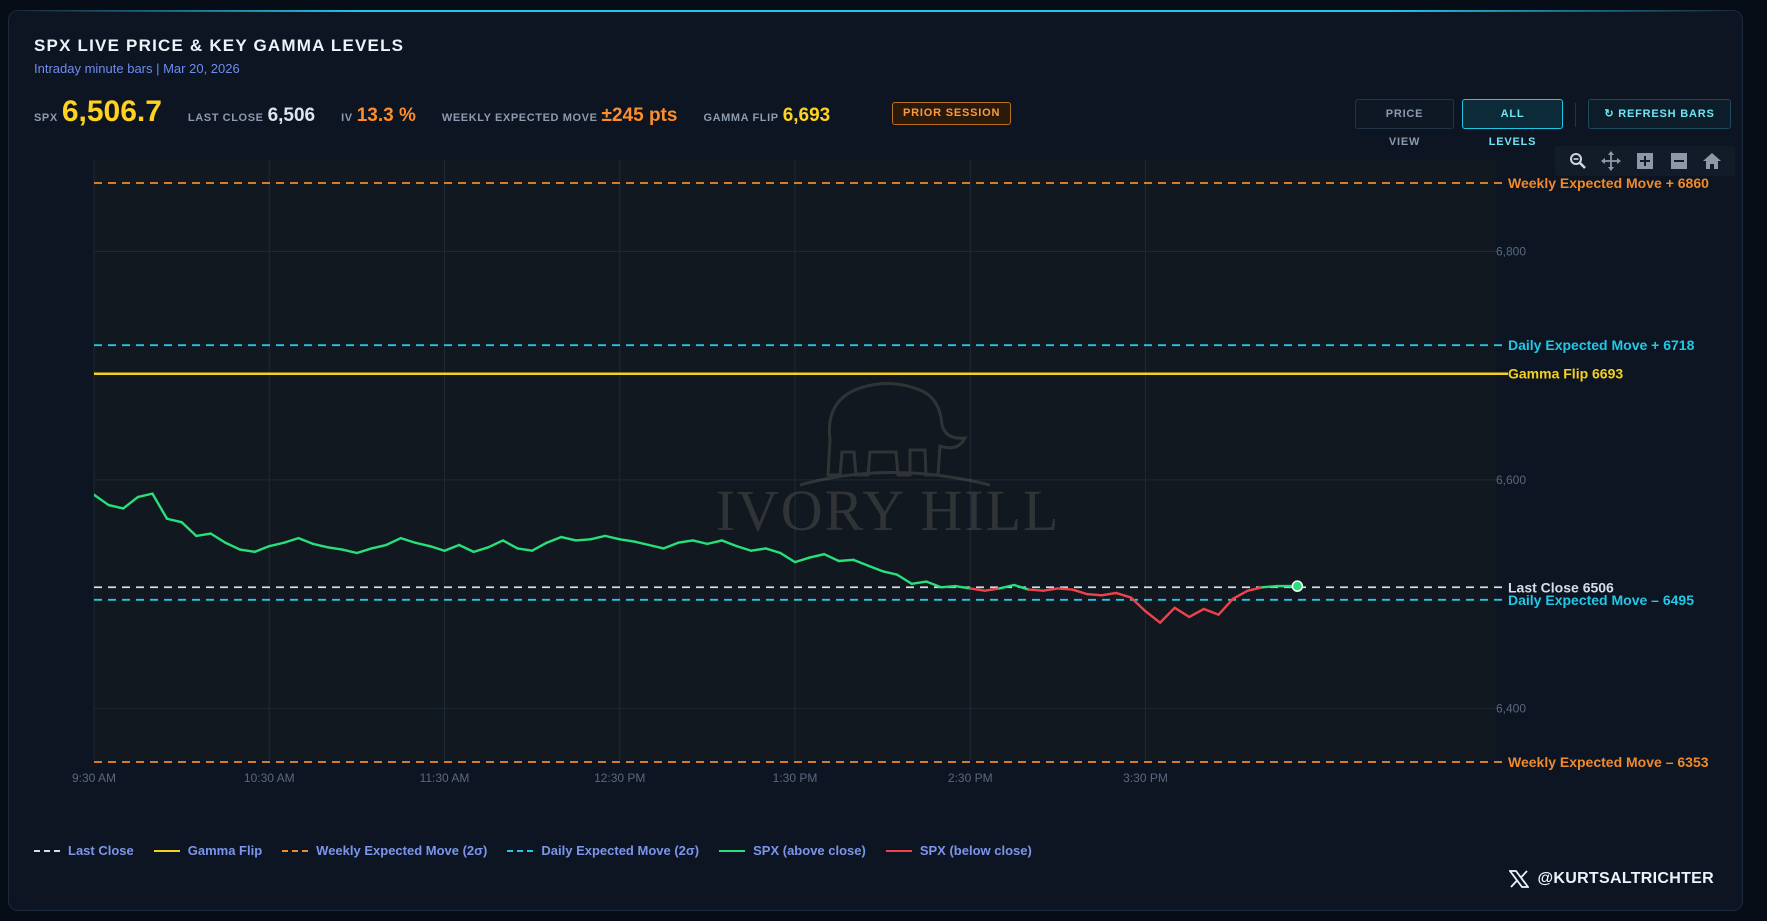 This screenshot has width=1767, height=921. I want to click on x-tick-label: 1:30 PM, so click(795, 778).